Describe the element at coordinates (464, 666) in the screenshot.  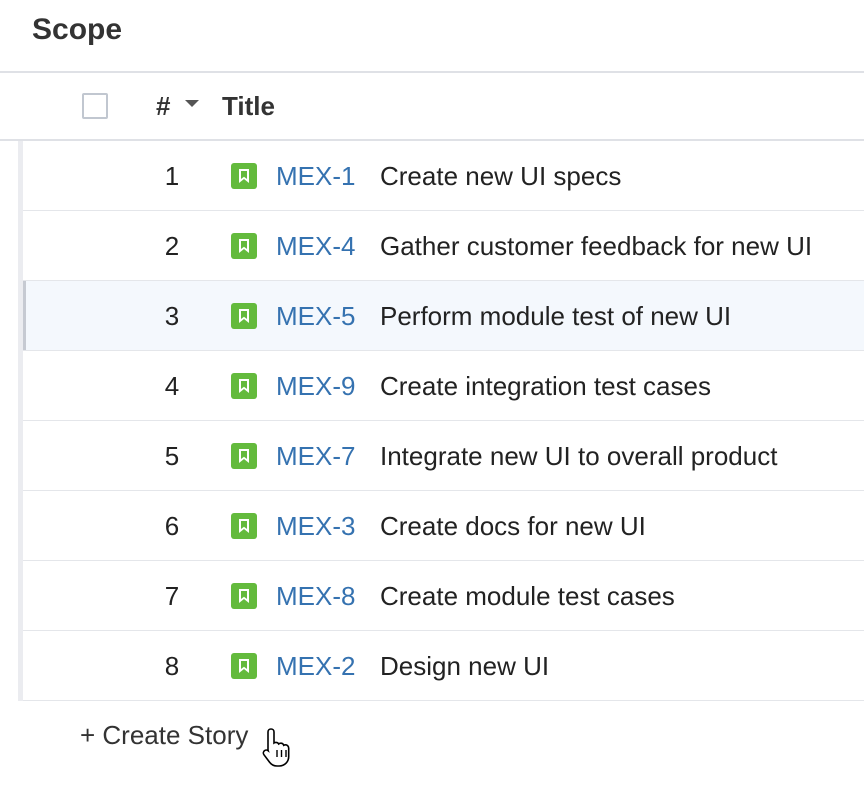
I see `issue-summary: Design new UI` at that location.